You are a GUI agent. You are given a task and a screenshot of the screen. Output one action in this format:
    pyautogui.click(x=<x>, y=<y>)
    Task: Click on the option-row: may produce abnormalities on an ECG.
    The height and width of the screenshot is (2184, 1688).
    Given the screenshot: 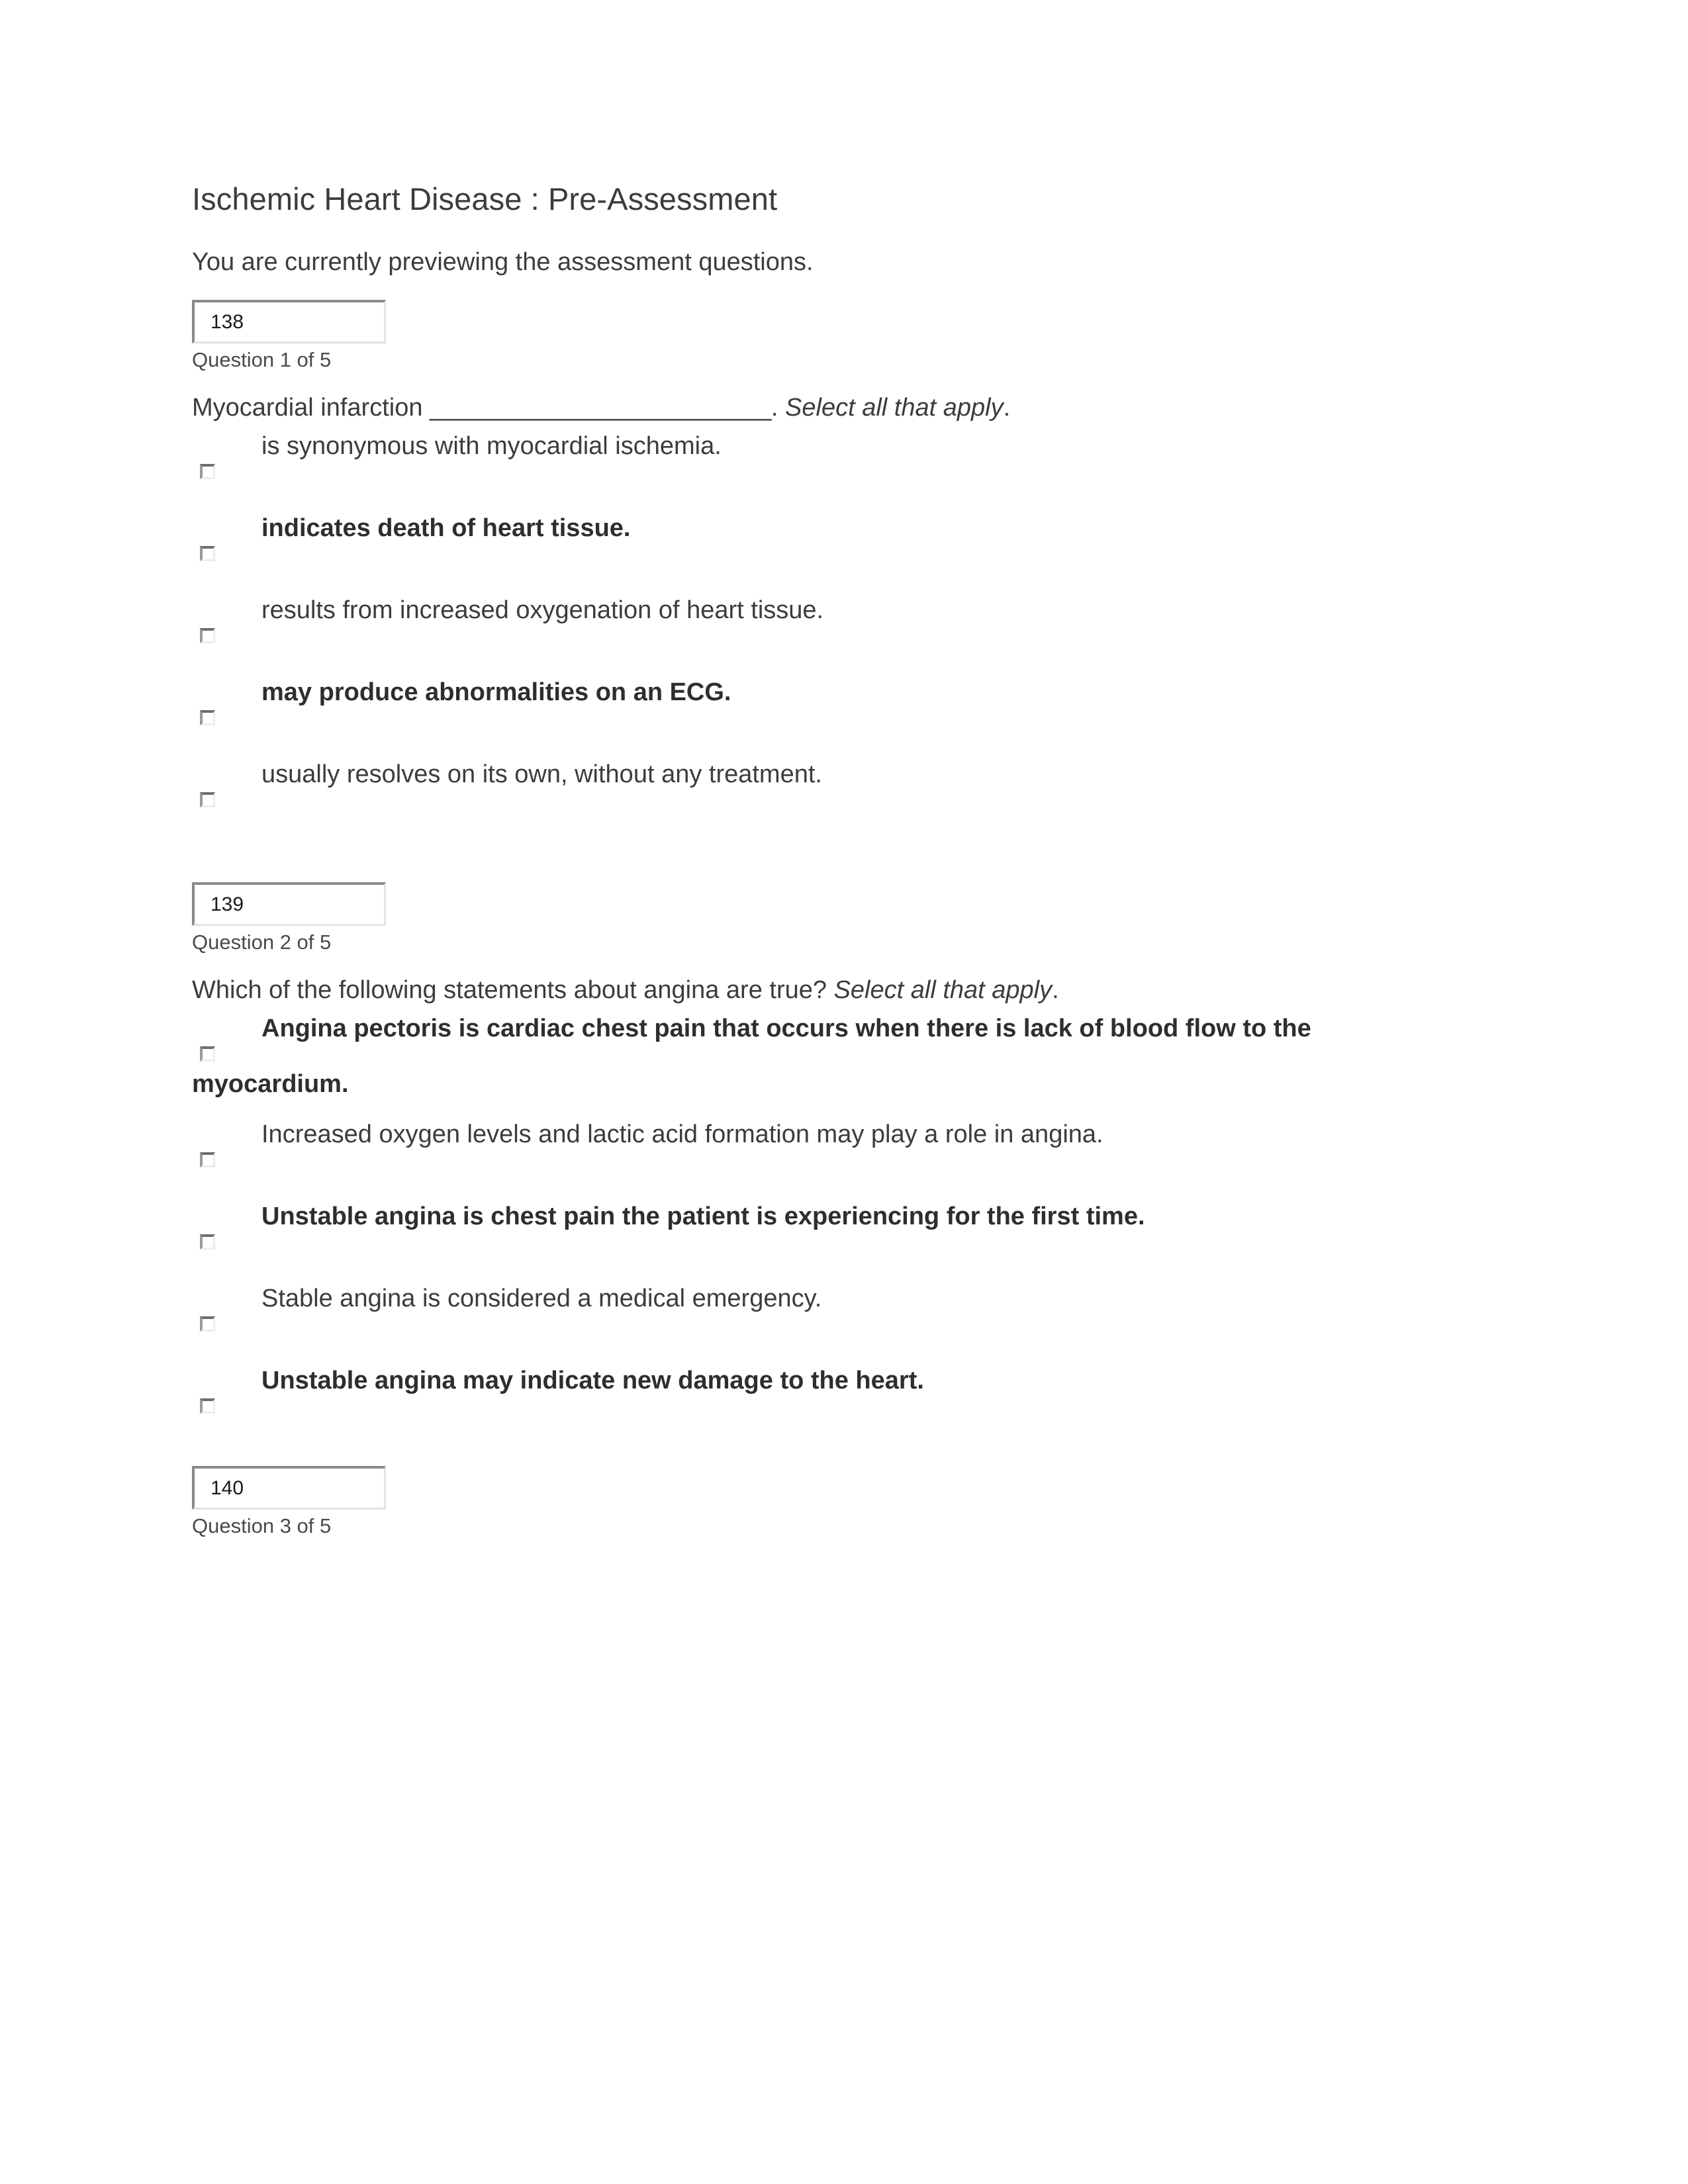 What is the action you would take?
    pyautogui.click(x=821, y=708)
    